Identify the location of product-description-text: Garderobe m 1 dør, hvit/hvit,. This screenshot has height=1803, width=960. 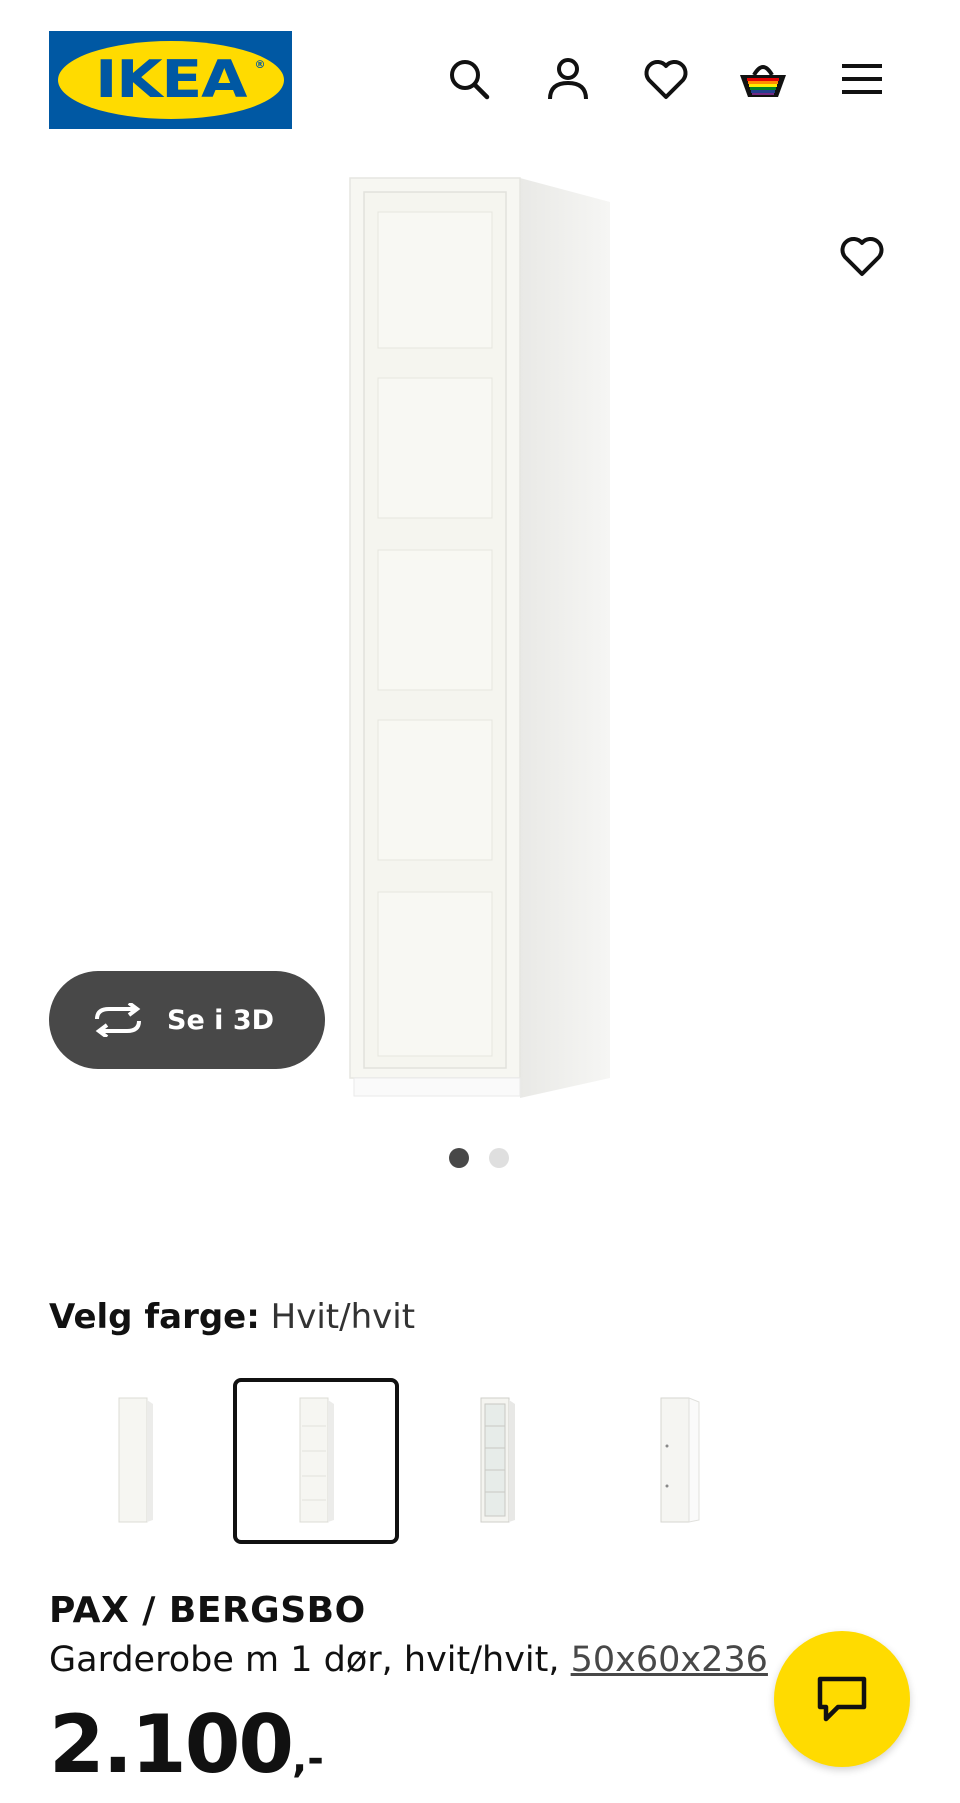
(310, 1660).